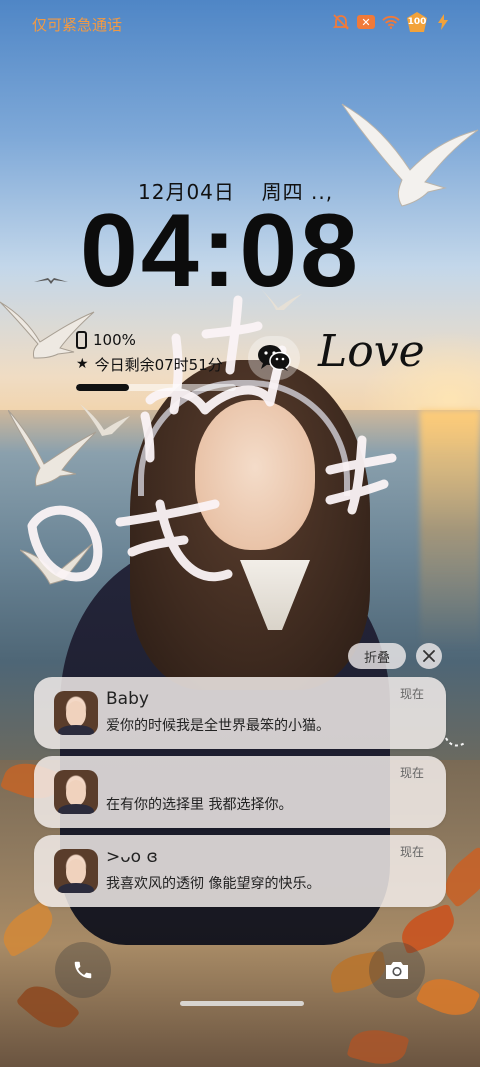 This screenshot has height=1067, width=480. Describe the element at coordinates (102, 387) in the screenshot. I see `remaining-progress-fill` at that location.